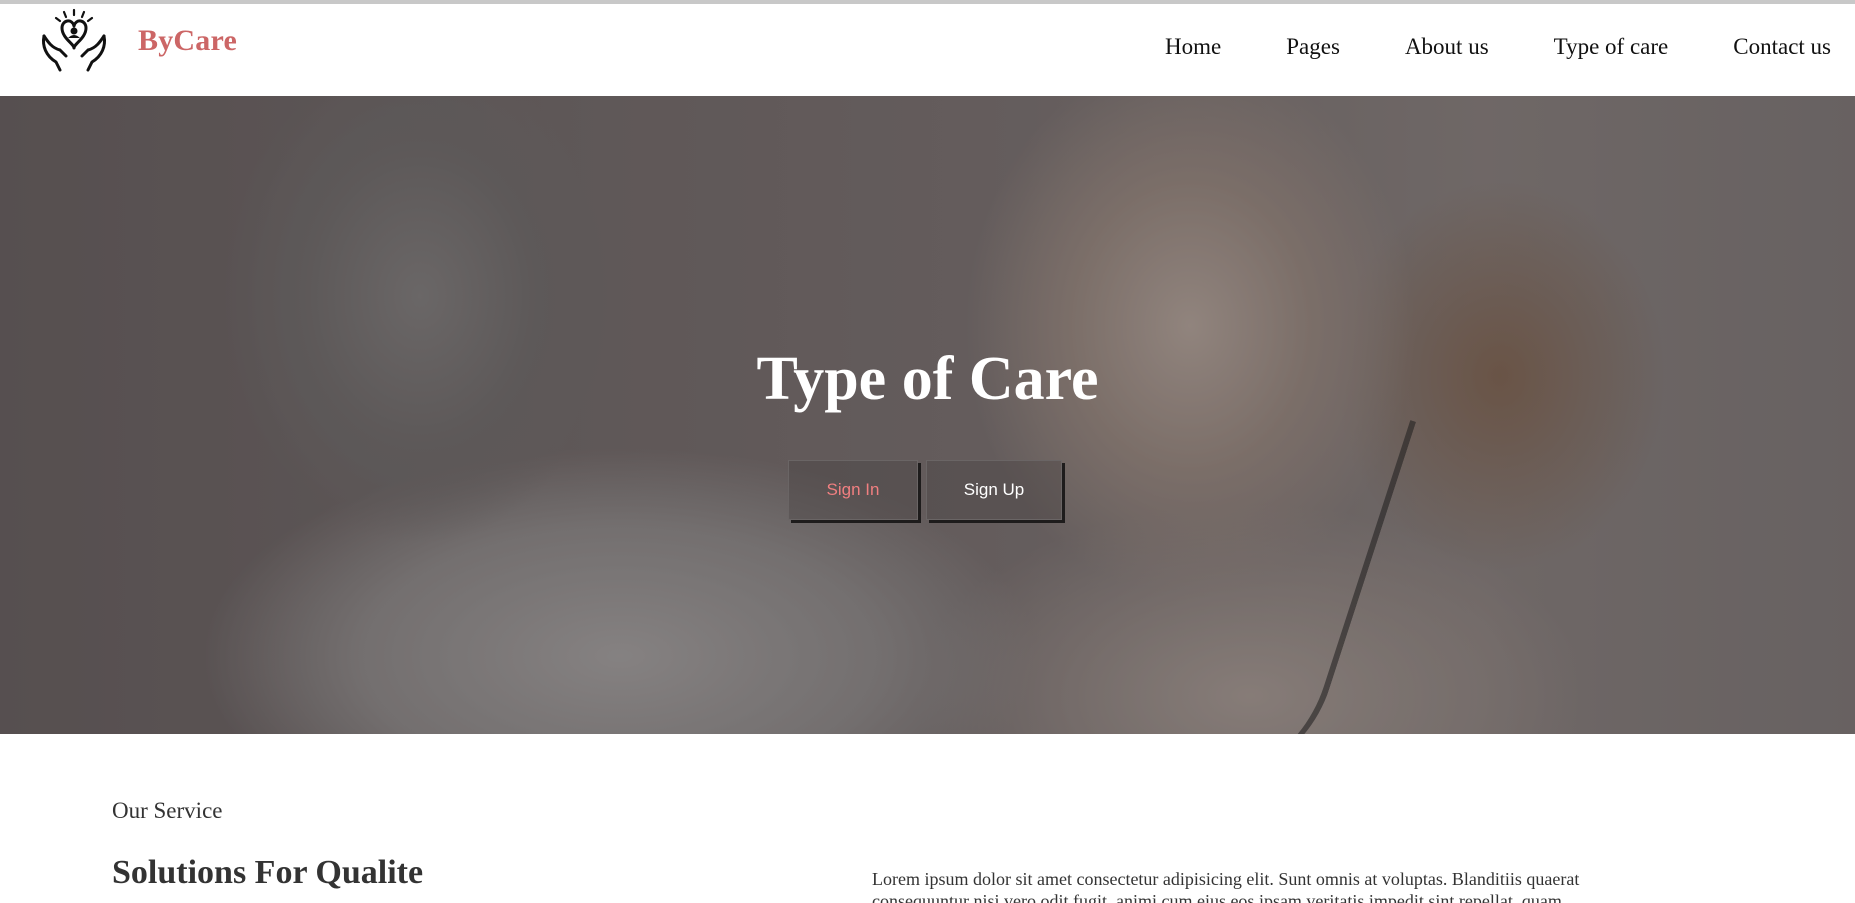 The width and height of the screenshot is (1855, 903). Describe the element at coordinates (1782, 47) in the screenshot. I see `nav-item-contact-us: Contact us` at that location.